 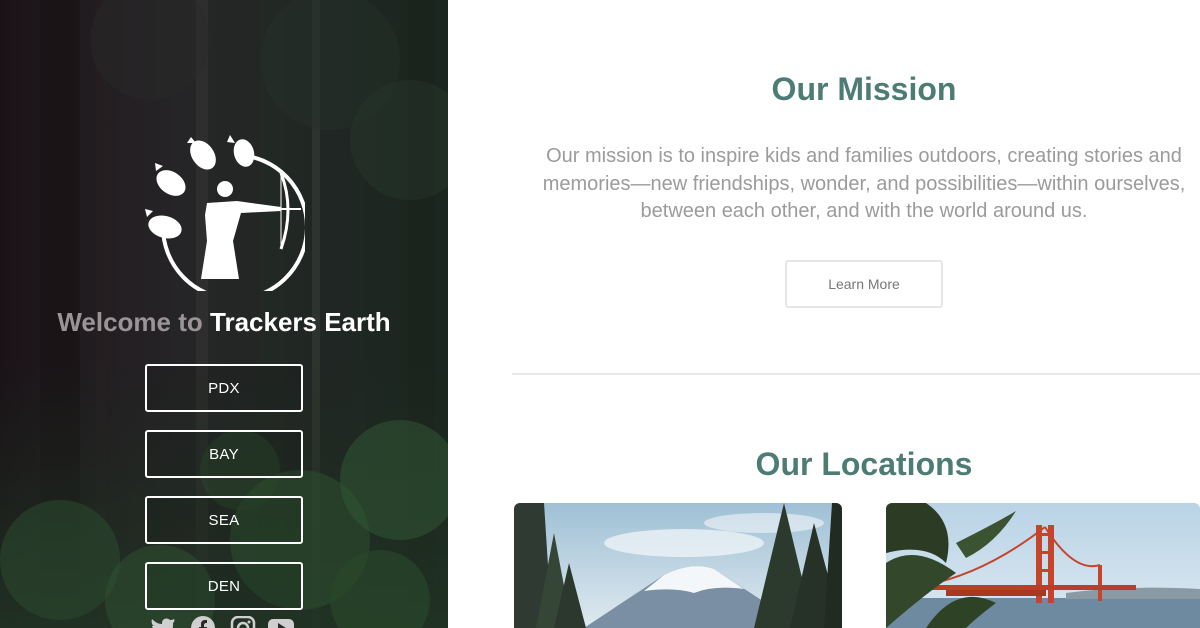 What do you see at coordinates (224, 454) in the screenshot?
I see `location-button-bay: BAY` at bounding box center [224, 454].